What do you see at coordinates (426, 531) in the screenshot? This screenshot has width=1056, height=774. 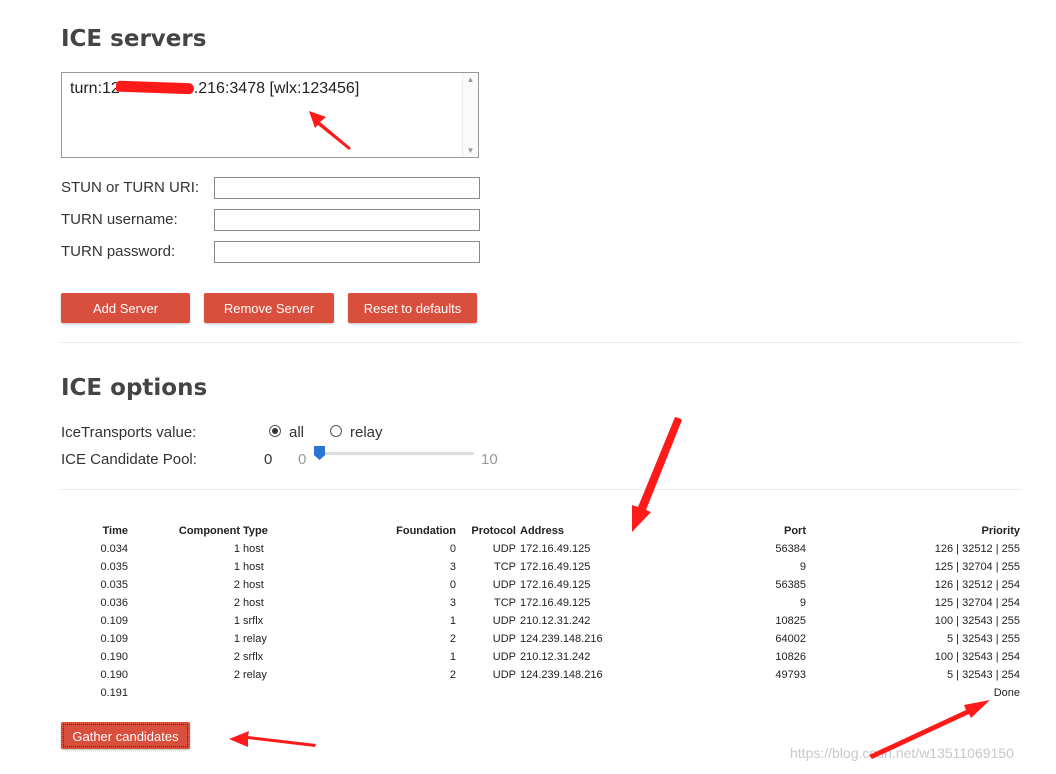 I see `header-foundation: Foundation` at bounding box center [426, 531].